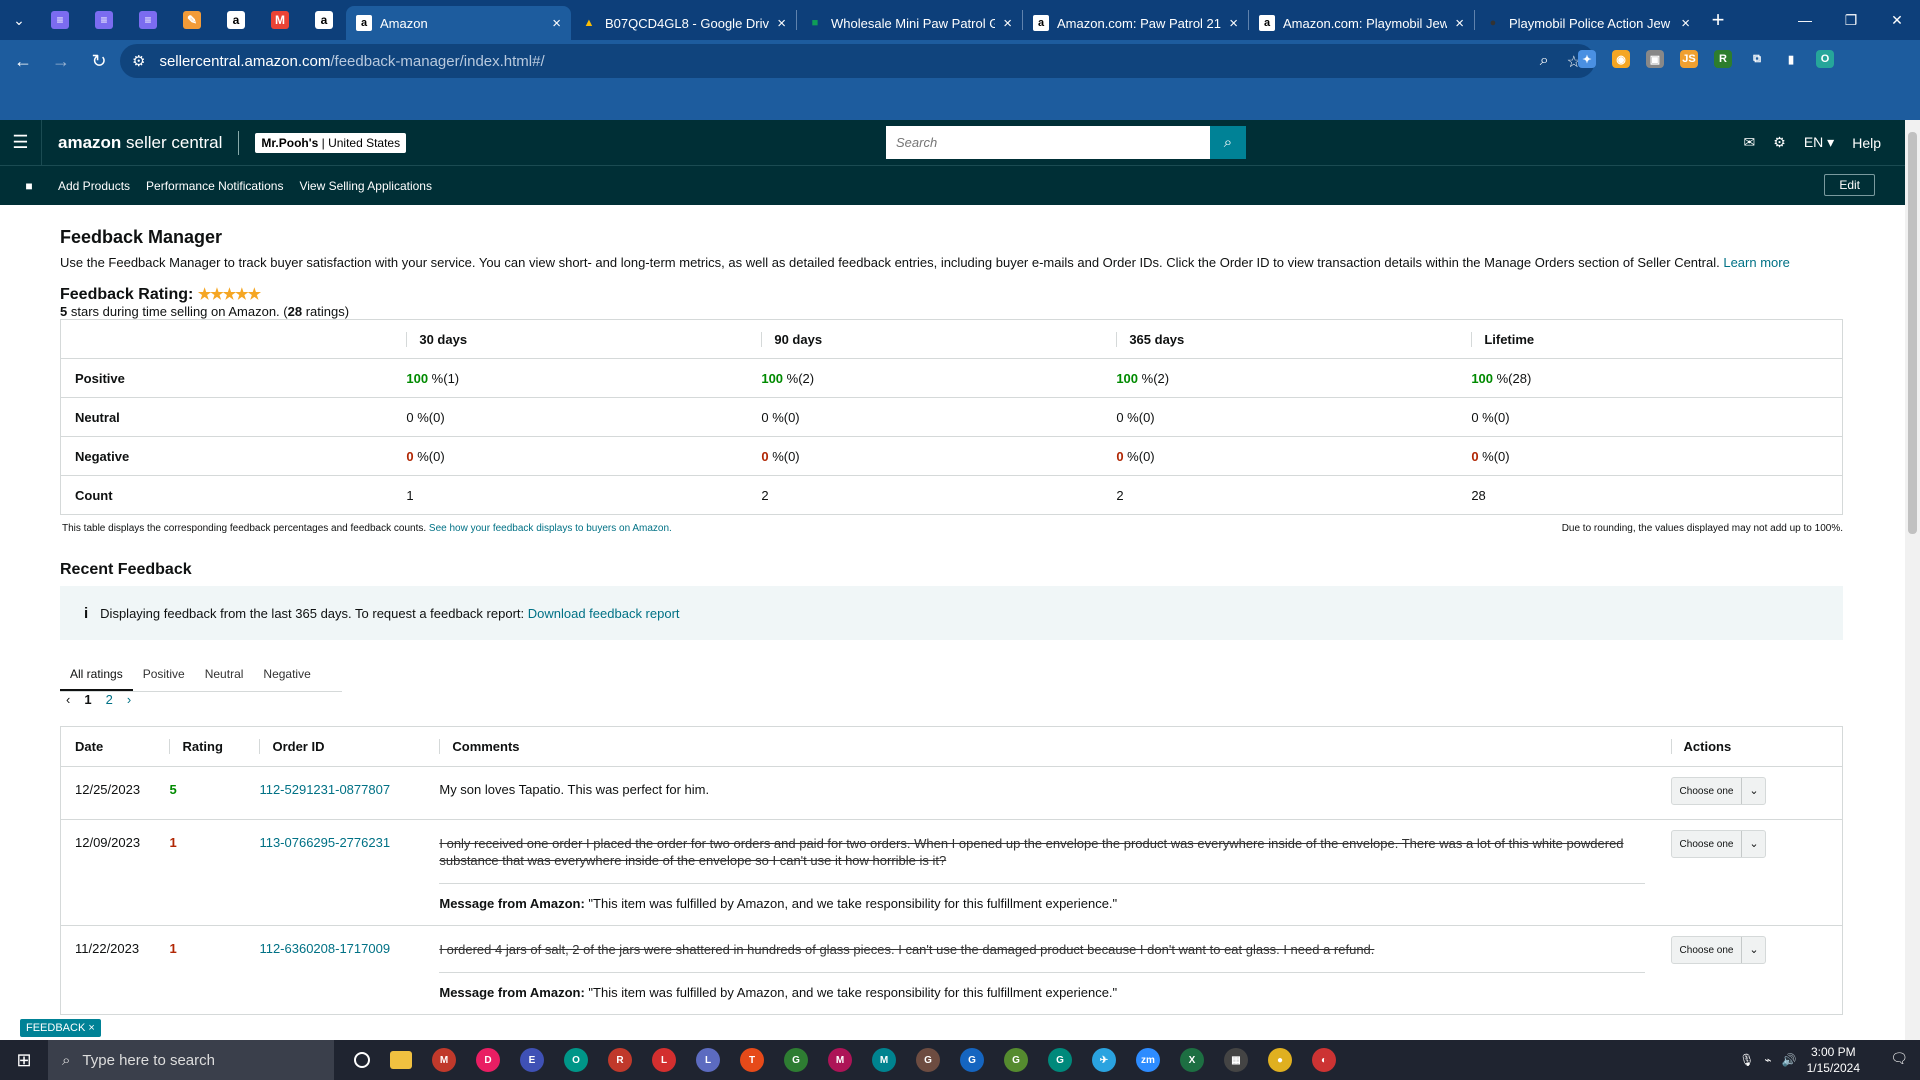  I want to click on taskbar-search: ⌕ Type here to search, so click(191, 1060).